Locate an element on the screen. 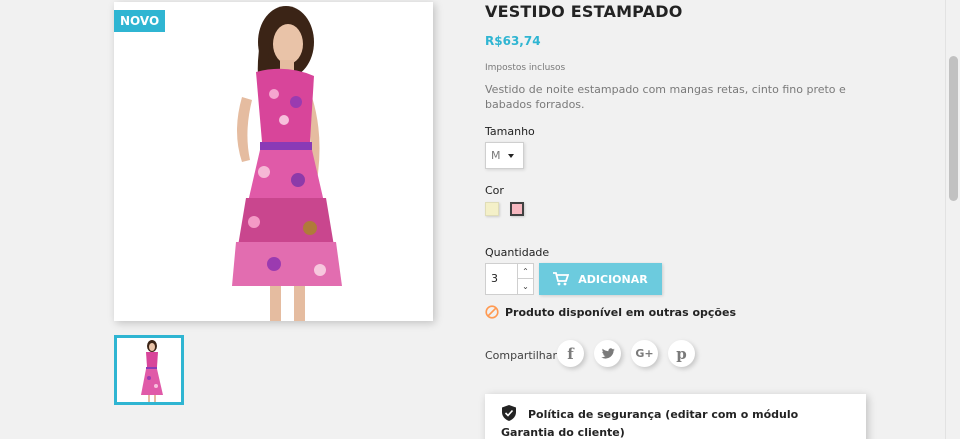 The width and height of the screenshot is (960, 439). add-to-cart-button: ADICIONAR is located at coordinates (600, 279).